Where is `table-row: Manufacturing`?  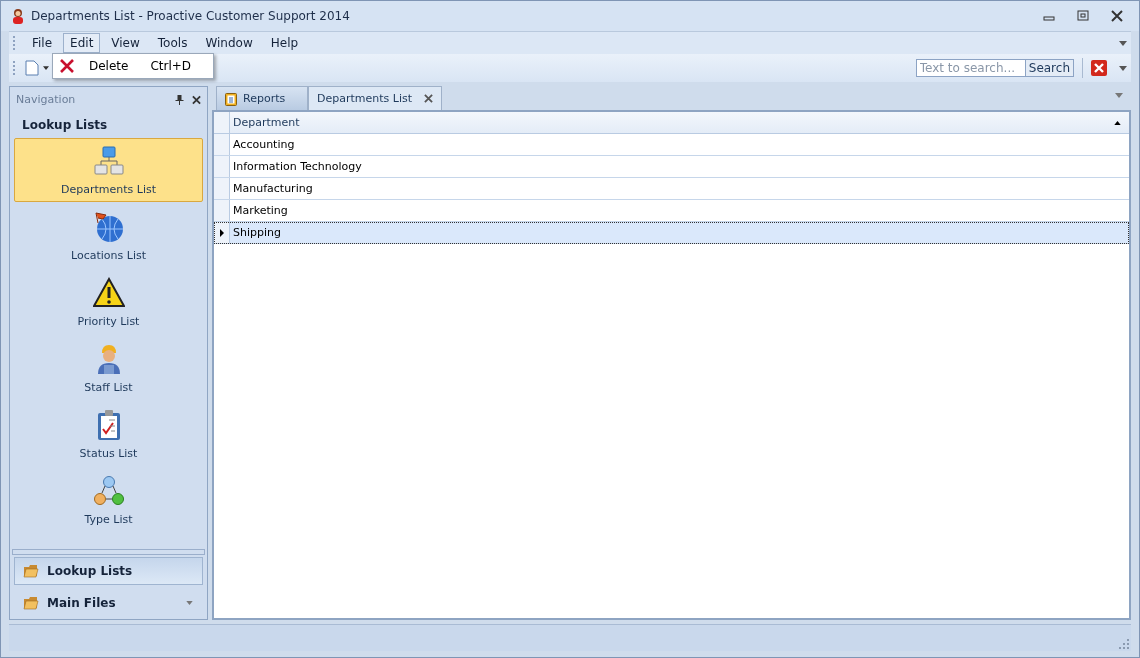
table-row: Manufacturing is located at coordinates (671, 189).